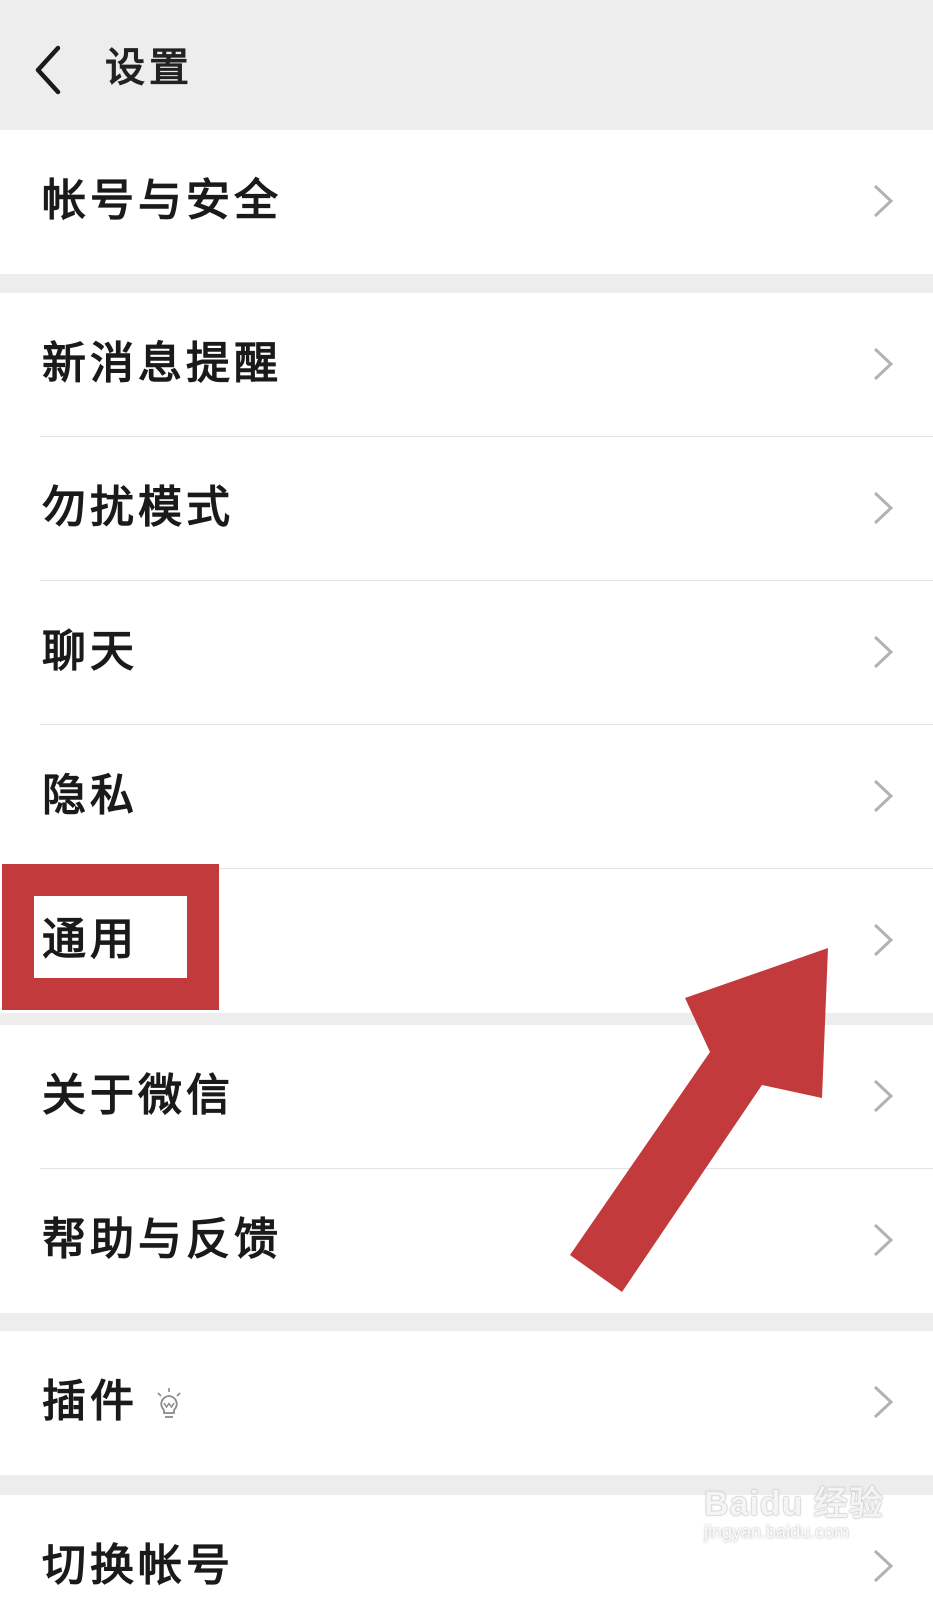  Describe the element at coordinates (90, 651) in the screenshot. I see `settings-item-label: 聊天` at that location.